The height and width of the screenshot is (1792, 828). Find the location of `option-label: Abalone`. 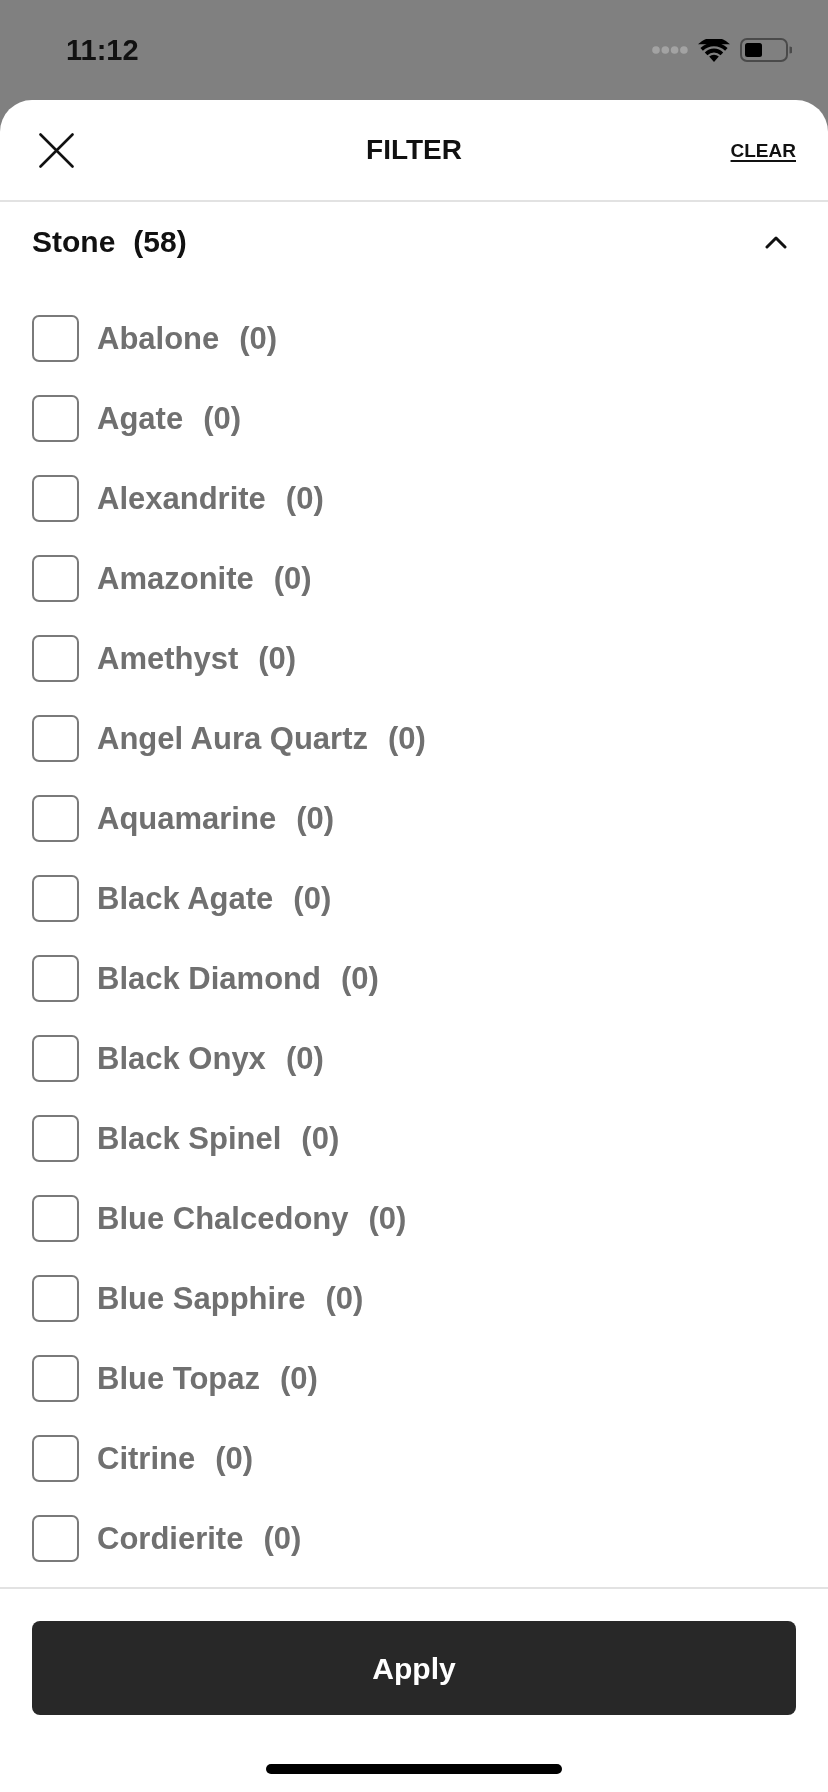

option-label: Abalone is located at coordinates (158, 338).